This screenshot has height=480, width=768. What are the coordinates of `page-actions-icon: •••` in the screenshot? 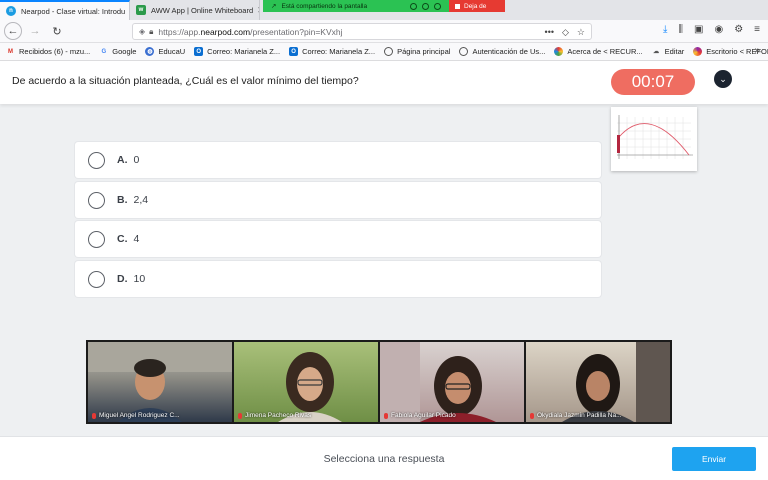 It's located at (549, 32).